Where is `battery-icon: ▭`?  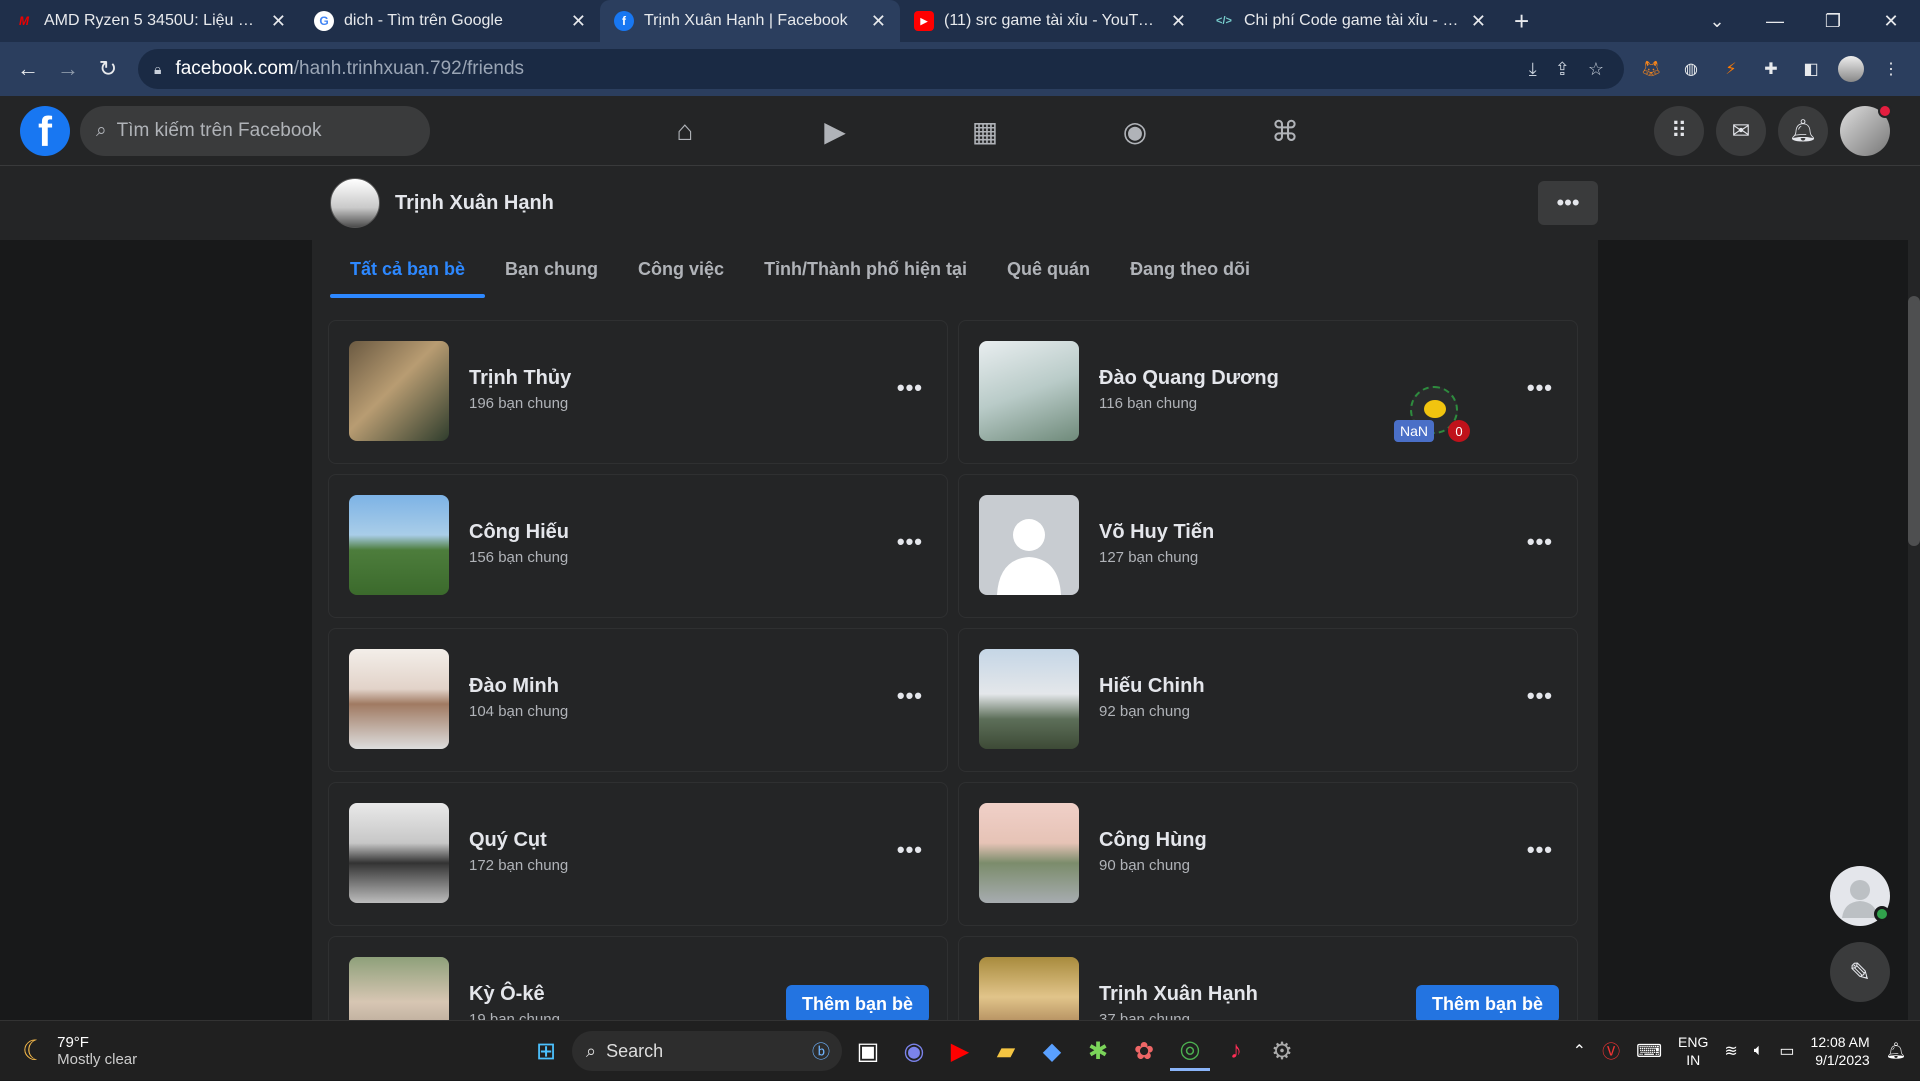 battery-icon: ▭ is located at coordinates (1786, 1051).